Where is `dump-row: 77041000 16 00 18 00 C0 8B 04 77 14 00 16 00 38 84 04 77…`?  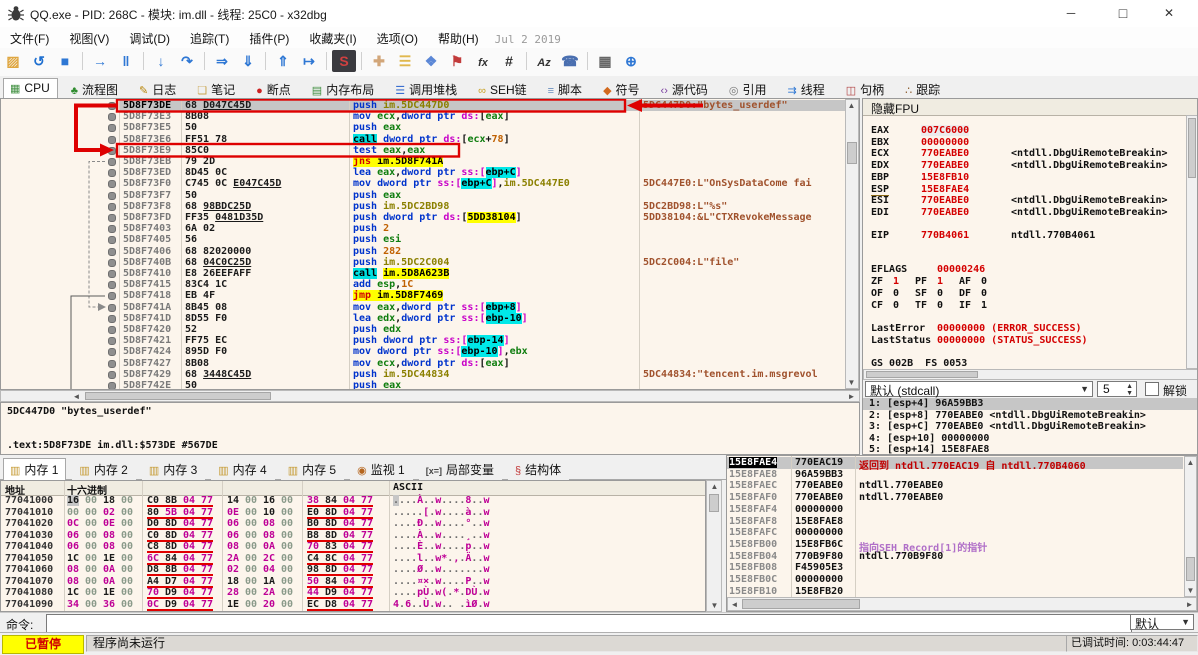 dump-row: 77041000 16 00 18 00 C0 8B 04 77 14 00 16 00 38 84 04 77… is located at coordinates (353, 501).